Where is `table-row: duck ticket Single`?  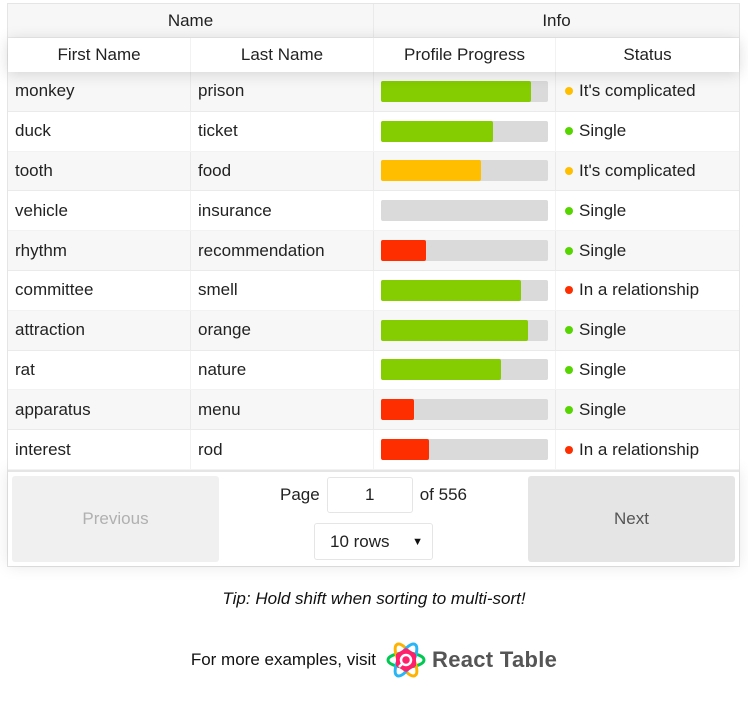 table-row: duck ticket Single is located at coordinates (373, 131).